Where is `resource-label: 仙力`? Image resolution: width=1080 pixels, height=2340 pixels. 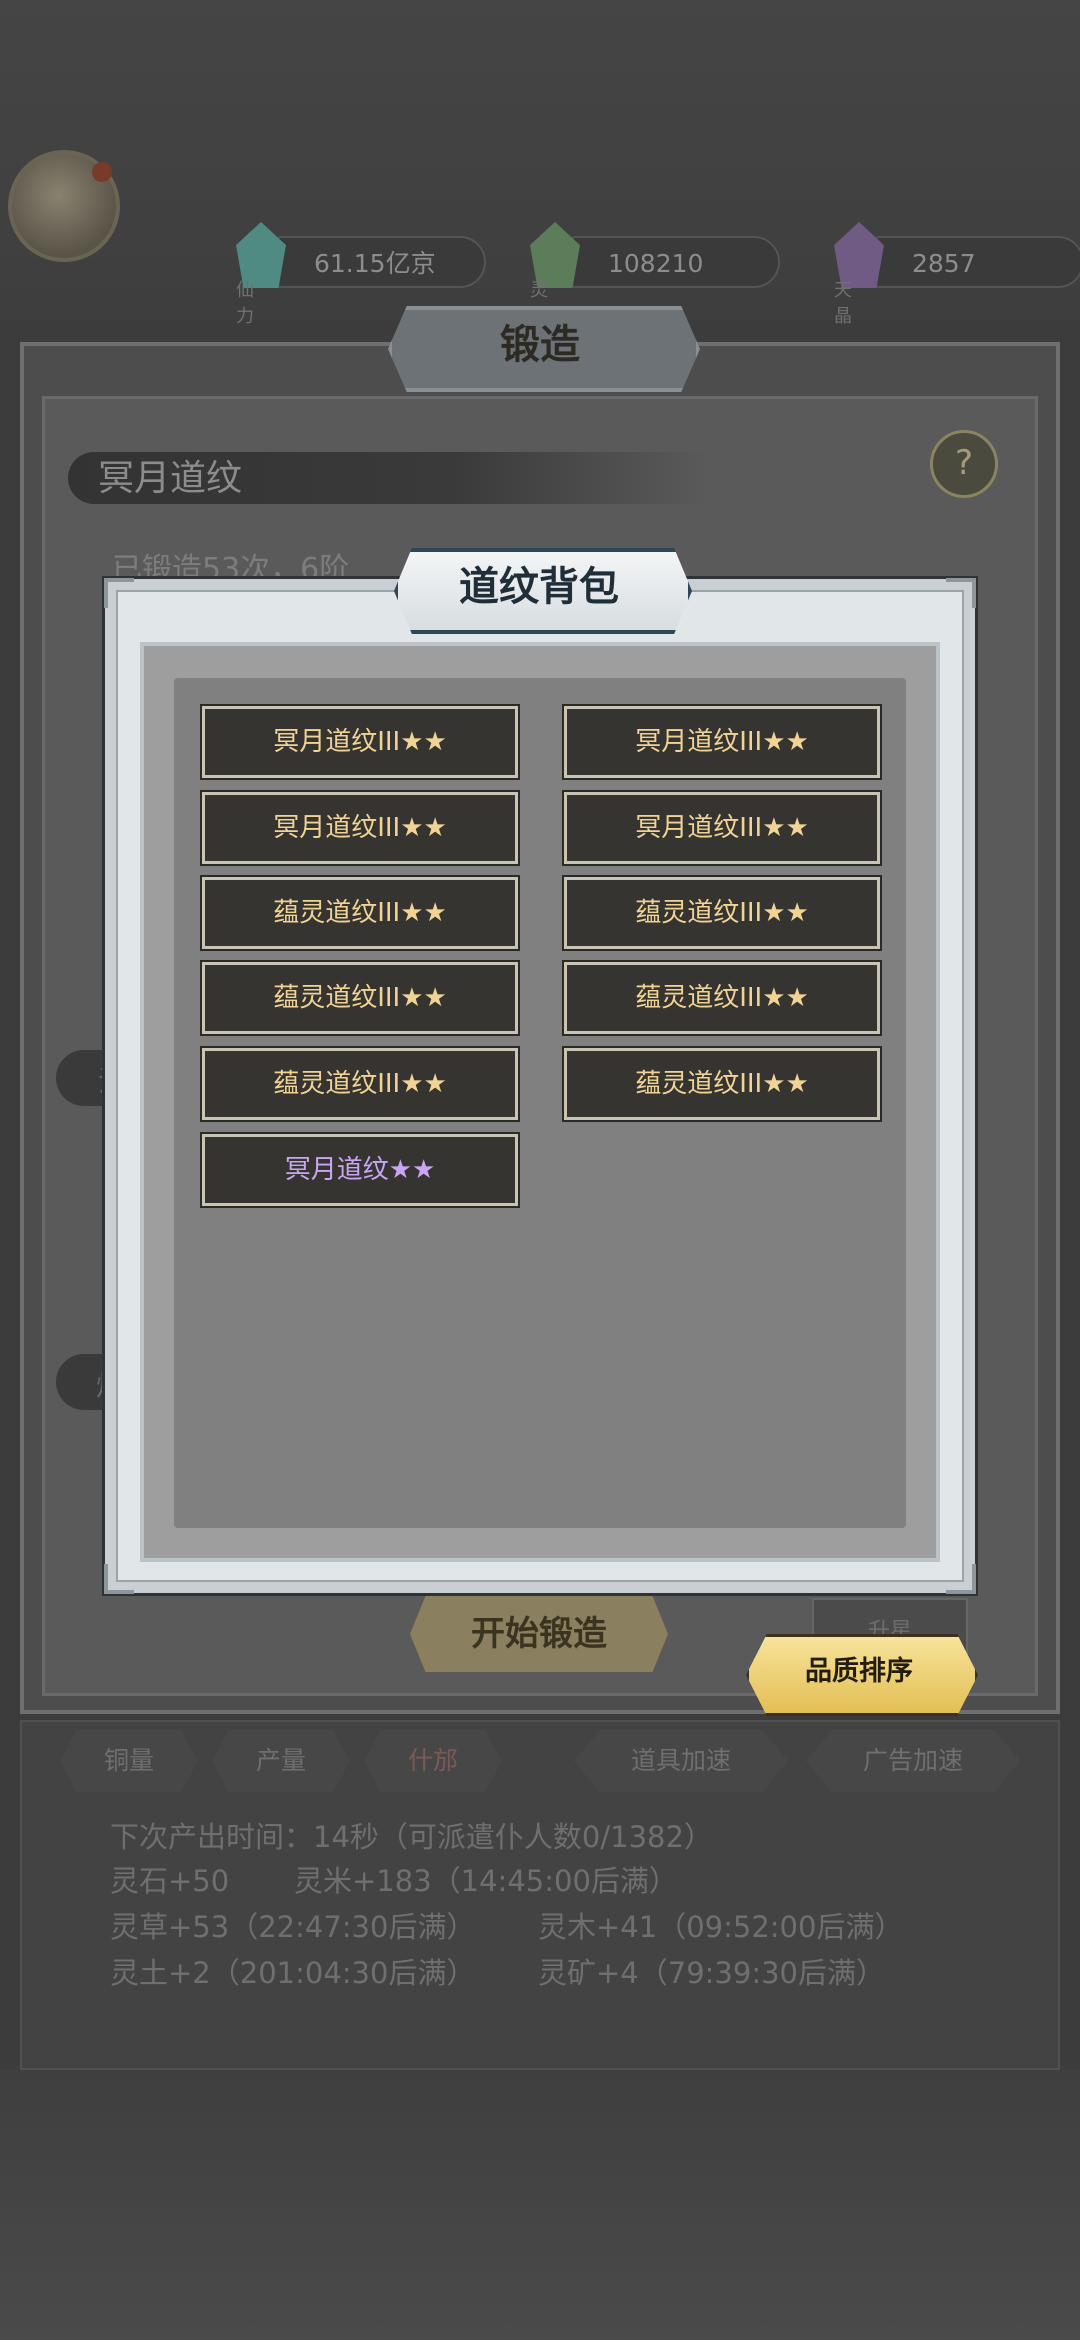 resource-label: 仙力 is located at coordinates (245, 303).